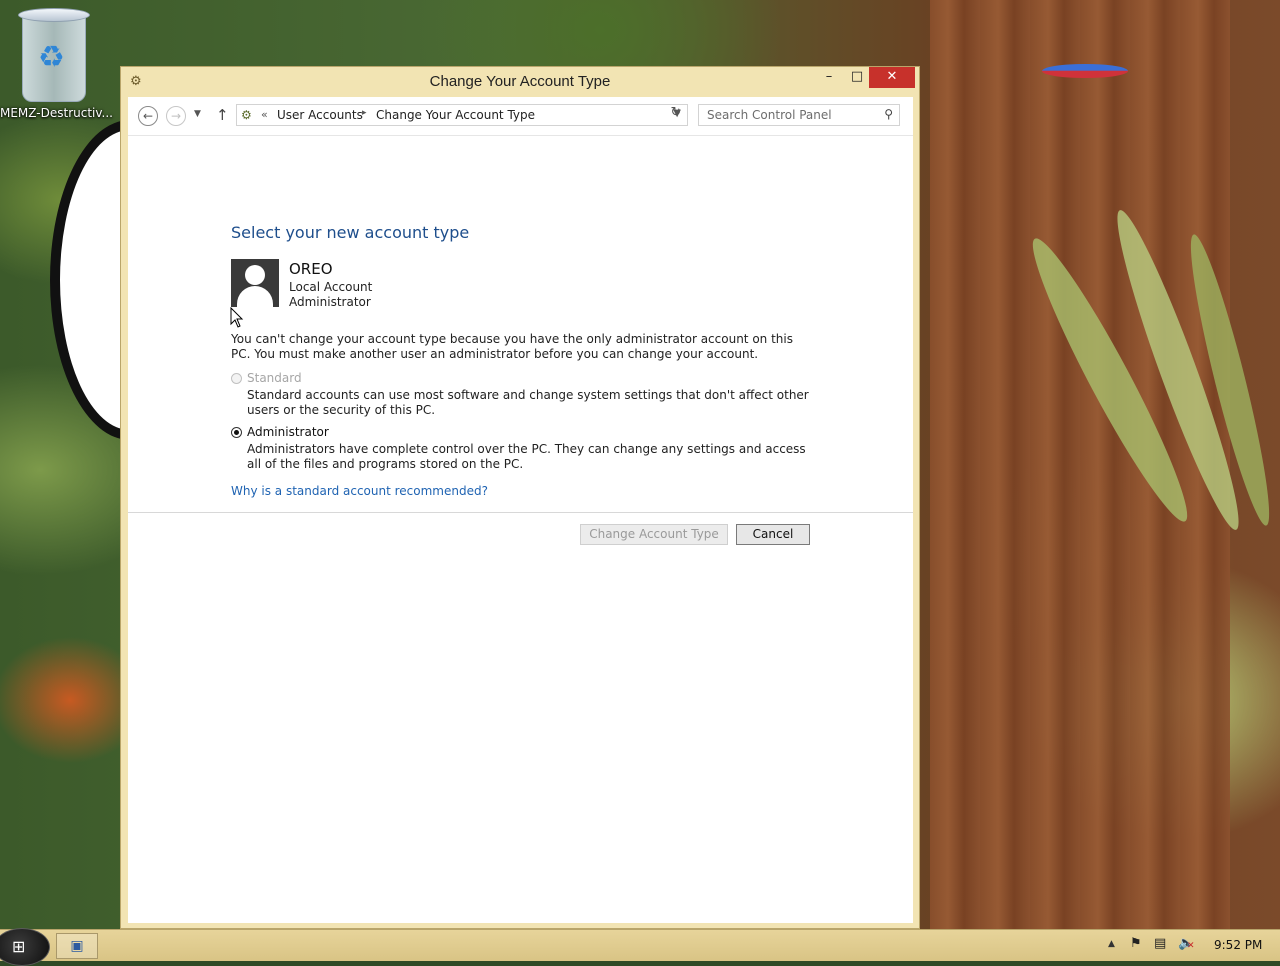 The height and width of the screenshot is (966, 1280). I want to click on user-avatar-icon, so click(255, 283).